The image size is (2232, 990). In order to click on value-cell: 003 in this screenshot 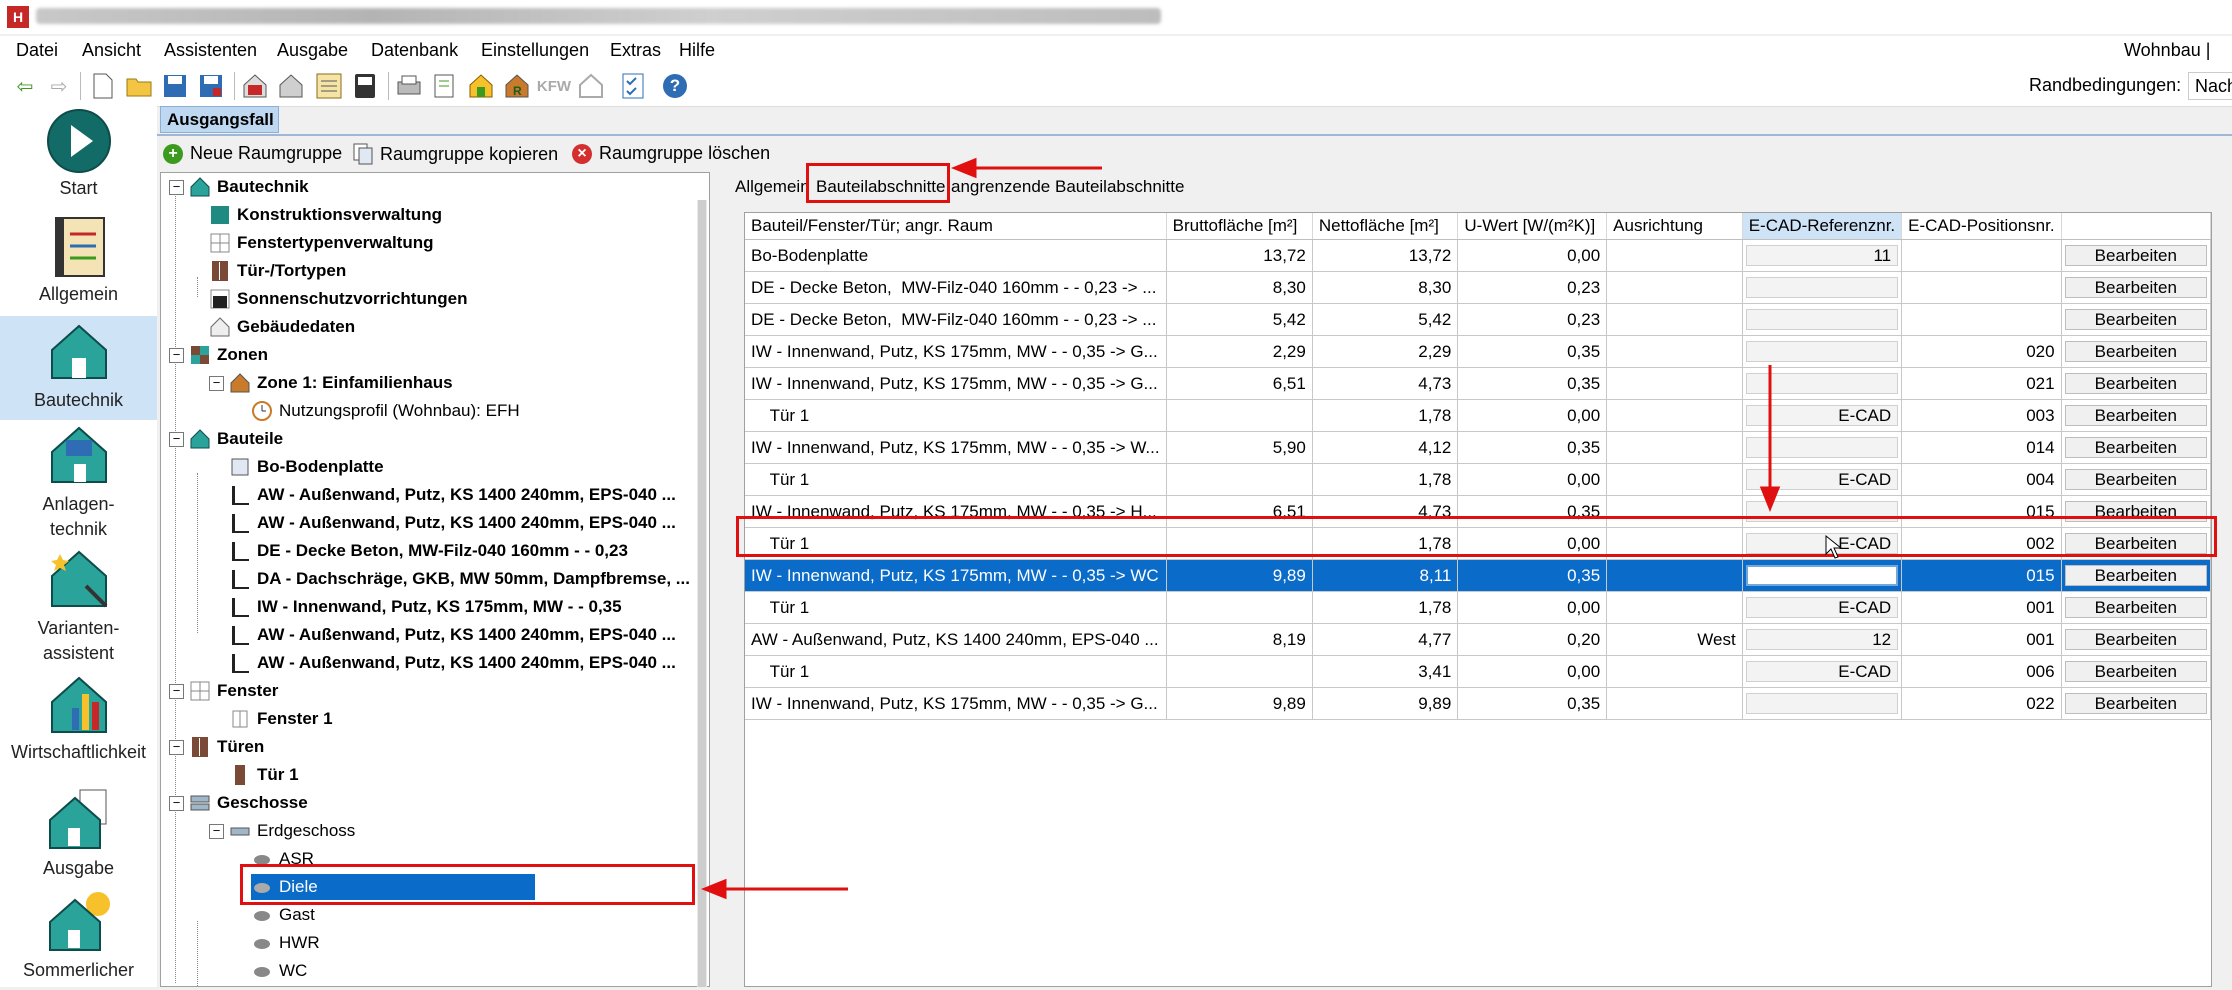, I will do `click(1981, 415)`.